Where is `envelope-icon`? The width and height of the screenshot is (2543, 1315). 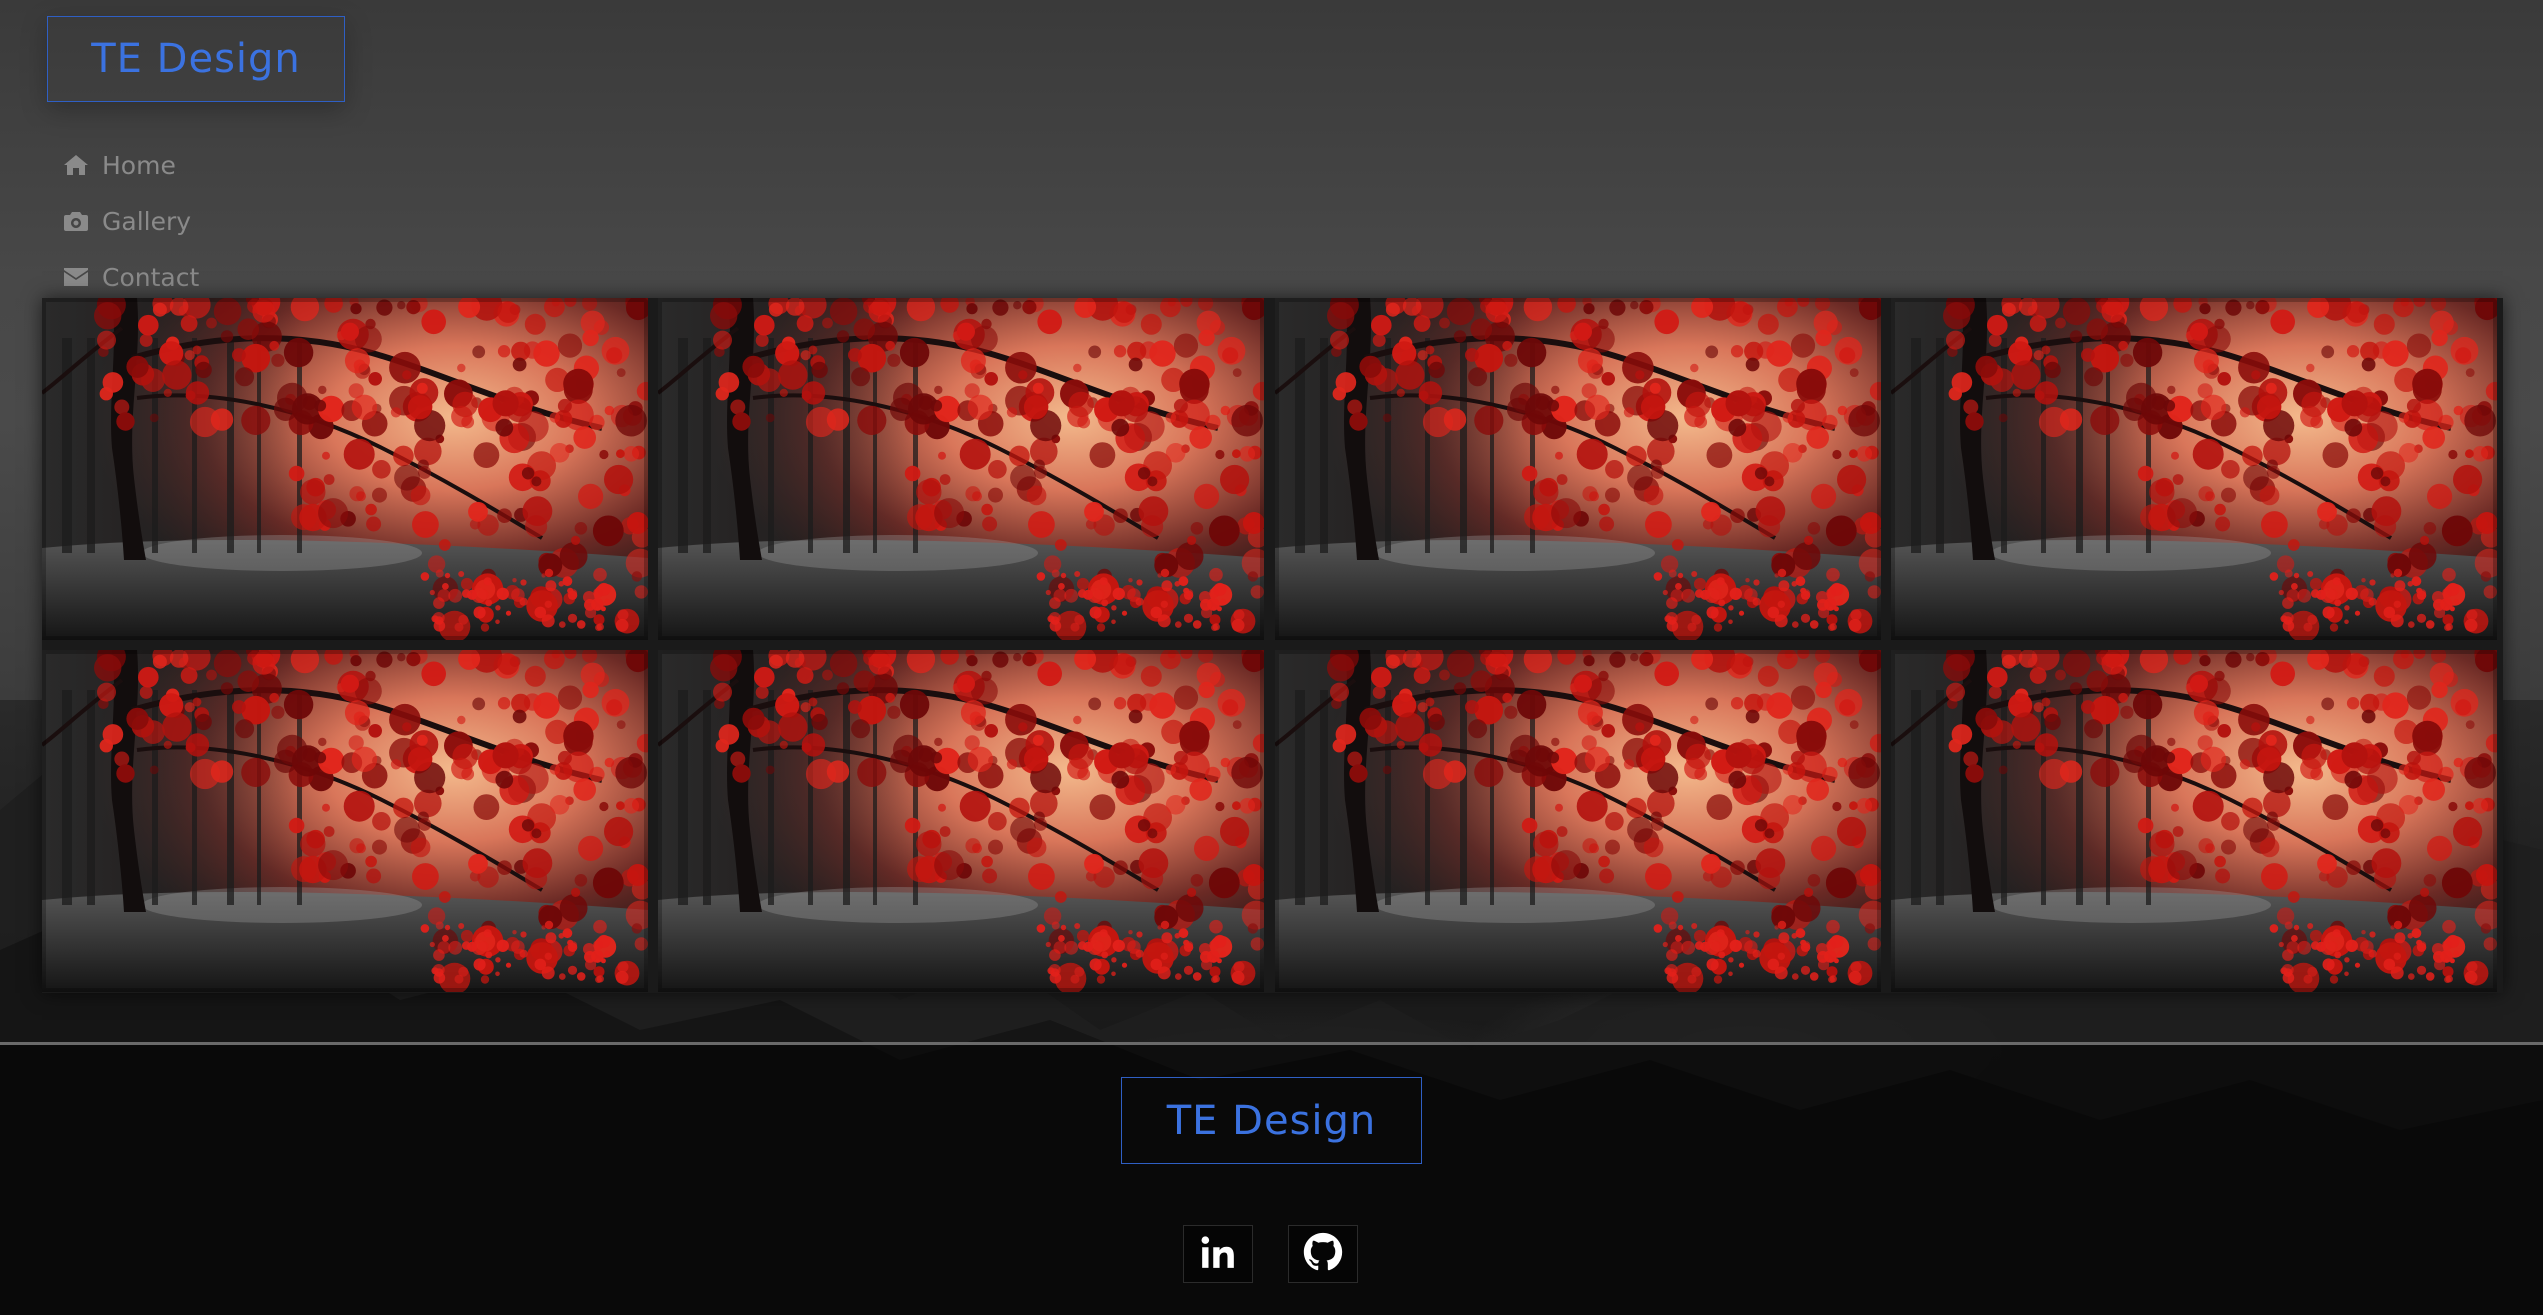 envelope-icon is located at coordinates (76, 277).